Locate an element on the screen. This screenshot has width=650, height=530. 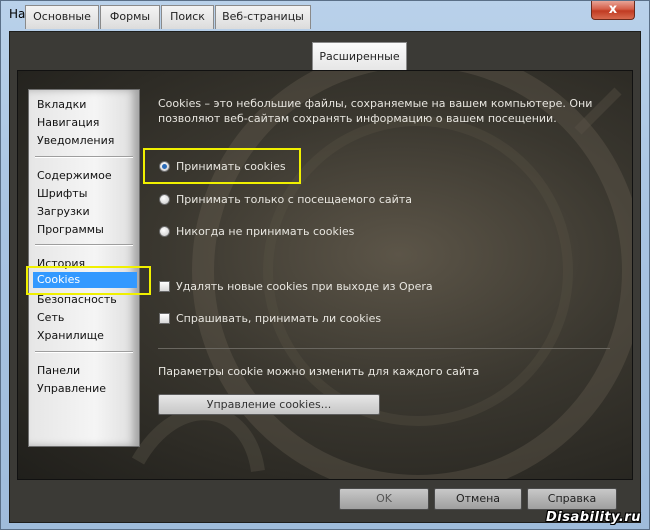
sidebar-item-notifications: Уведомления is located at coordinates (75, 140).